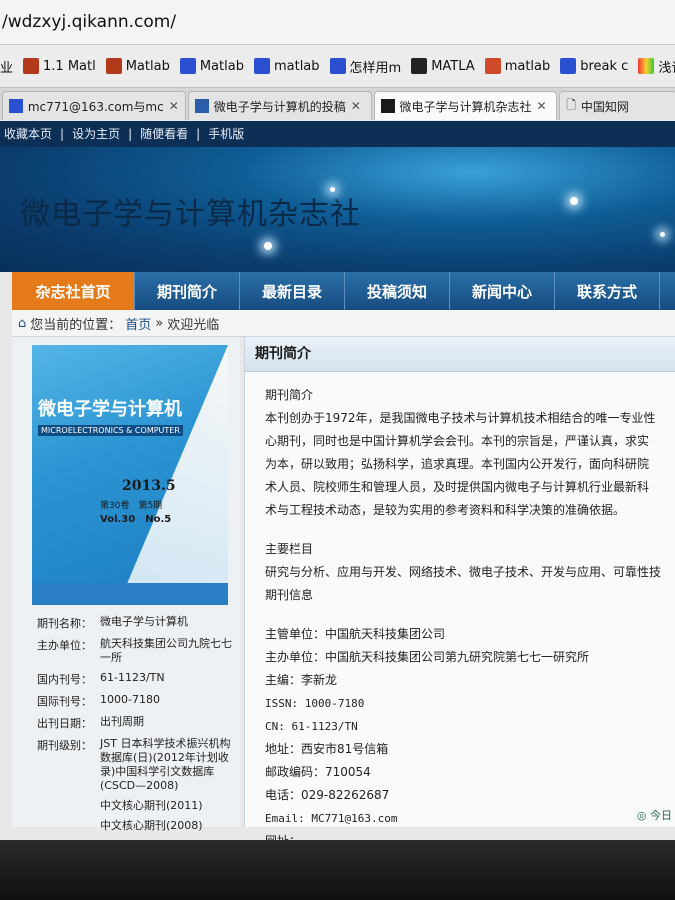 This screenshot has height=900, width=675. What do you see at coordinates (201, 106) in the screenshot?
I see `grid-icon` at bounding box center [201, 106].